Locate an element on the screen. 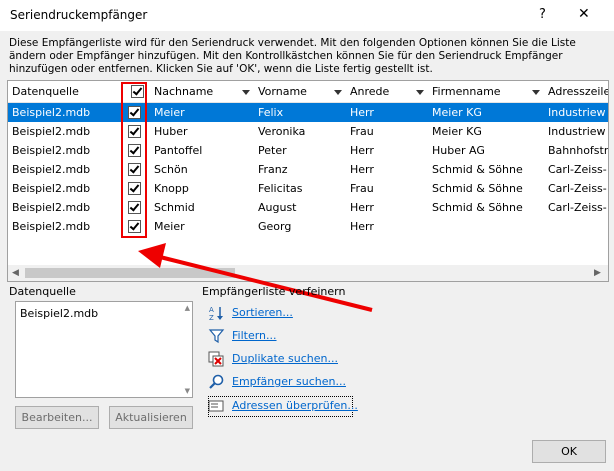  header-datenquelle: Datenquelle is located at coordinates (66, 92).